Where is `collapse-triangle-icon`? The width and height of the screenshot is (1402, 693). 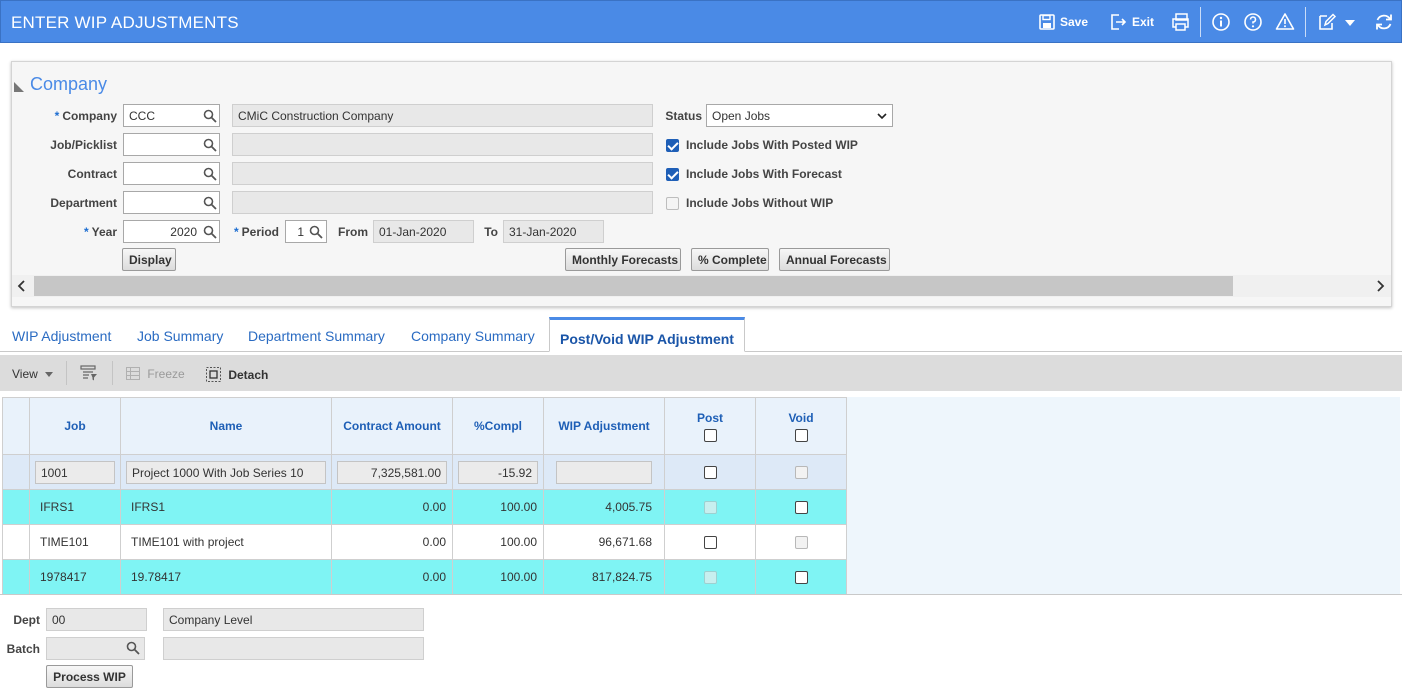 collapse-triangle-icon is located at coordinates (19, 87).